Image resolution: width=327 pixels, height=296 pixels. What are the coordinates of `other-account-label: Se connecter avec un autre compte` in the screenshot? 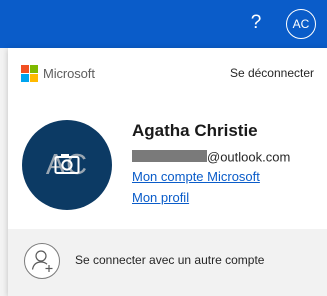 It's located at (170, 260).